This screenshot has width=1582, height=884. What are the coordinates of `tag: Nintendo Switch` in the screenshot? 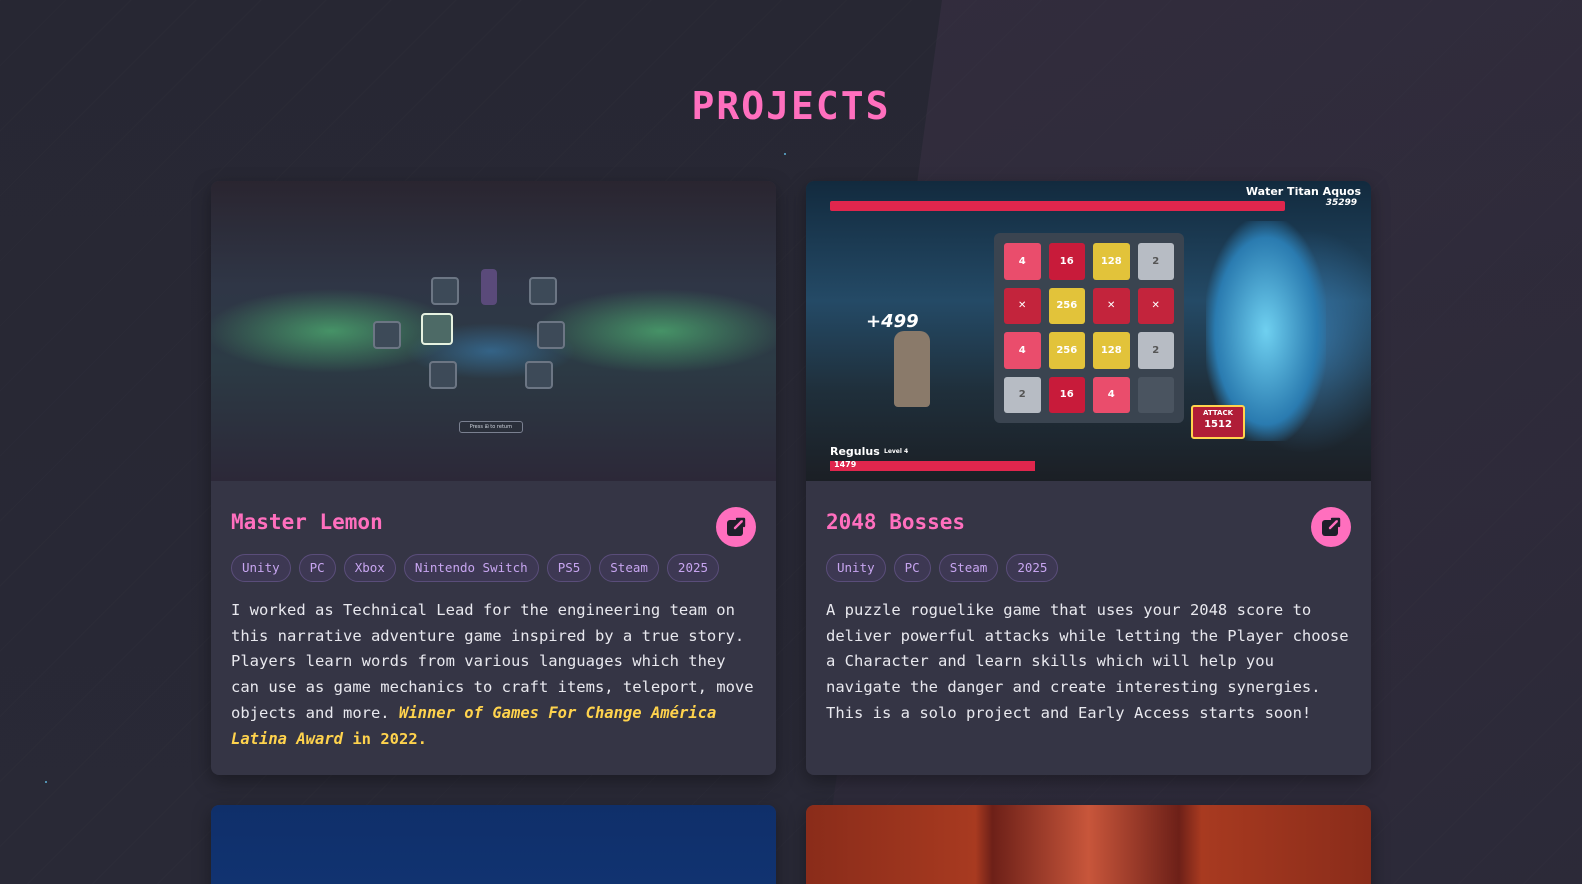 It's located at (471, 568).